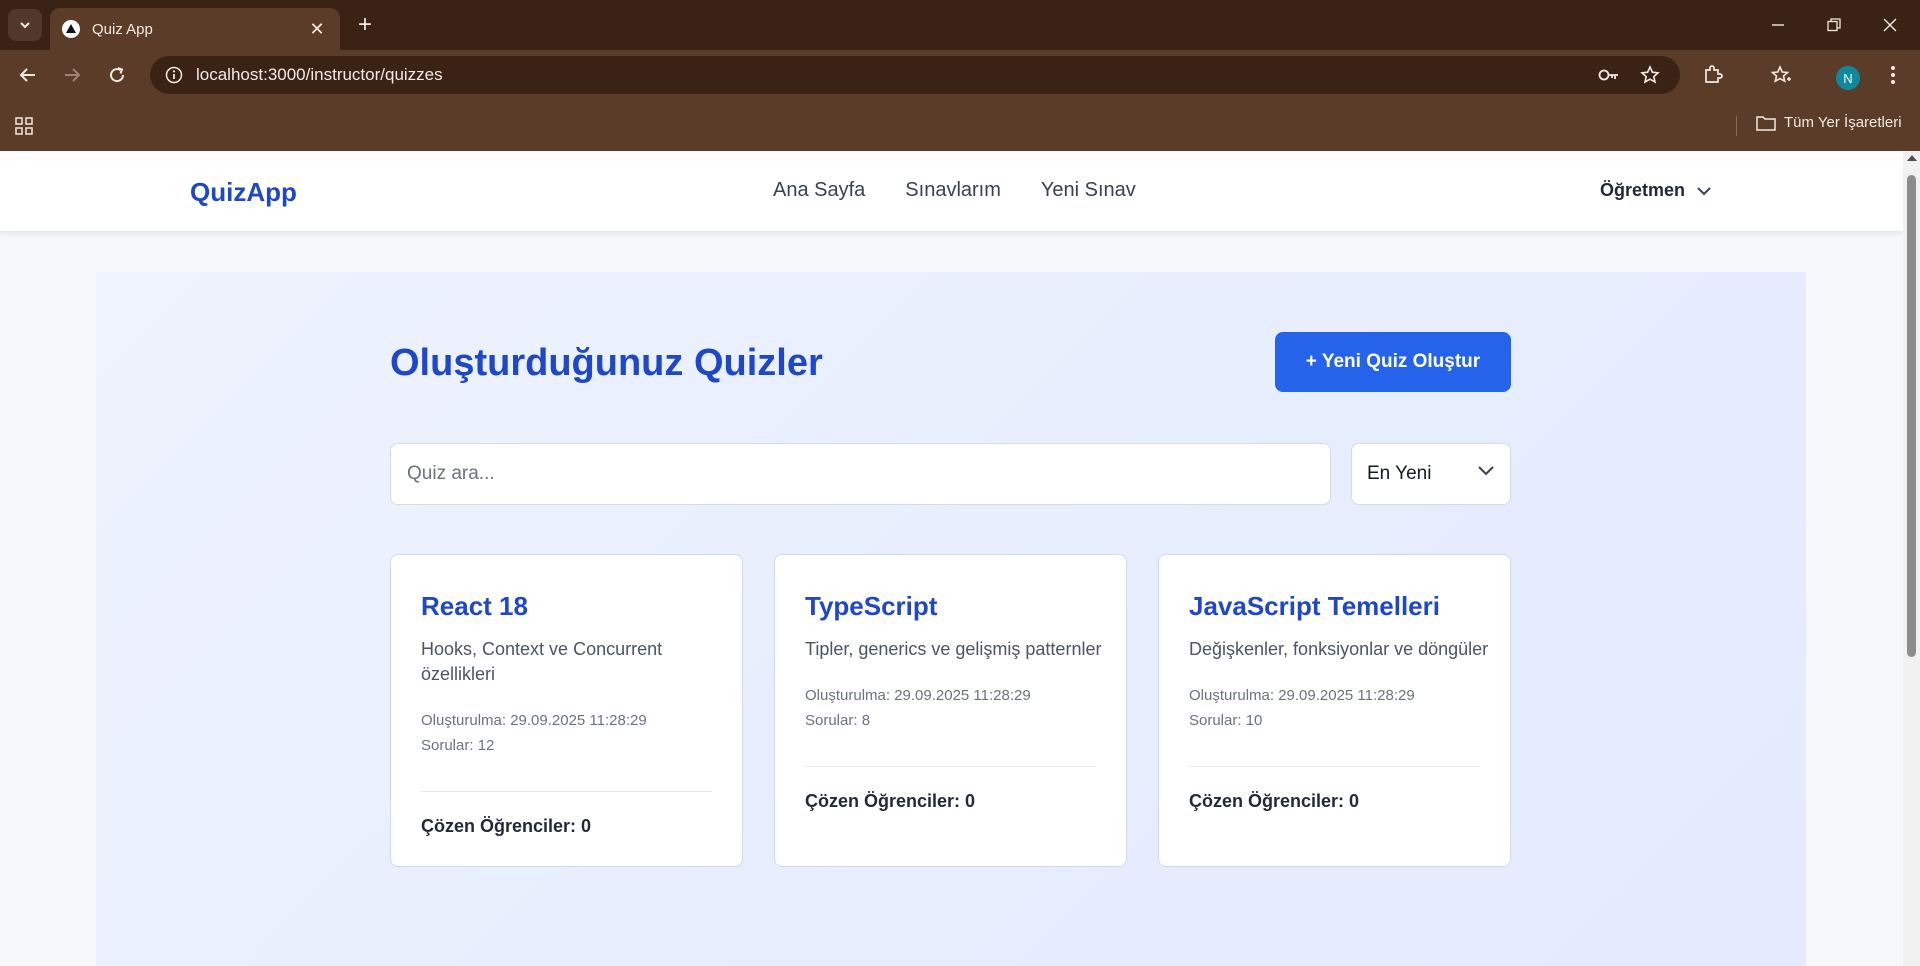 This screenshot has width=1920, height=966. I want to click on extensions-icon, so click(1713, 75).